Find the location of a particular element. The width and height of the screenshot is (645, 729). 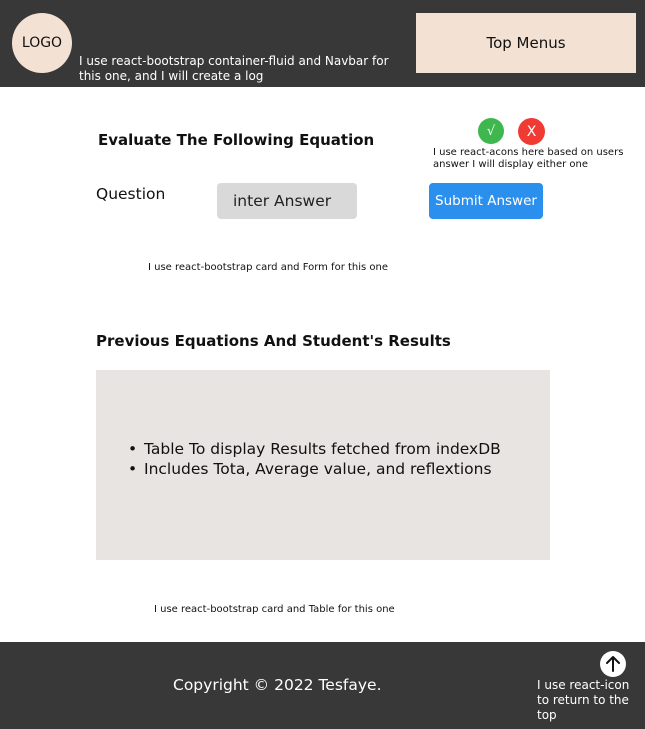

submit-answer-button: Submit Answer is located at coordinates (486, 201).